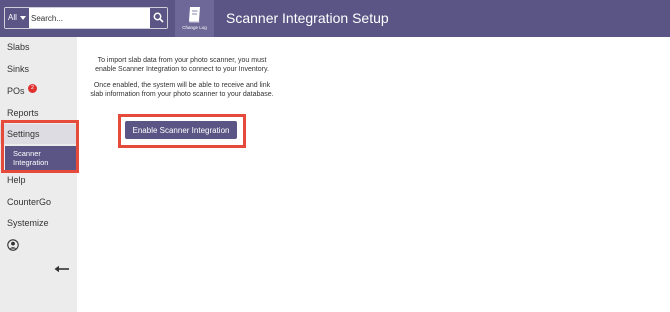 The height and width of the screenshot is (312, 670). I want to click on sidebar-item-label: POs, so click(16, 91).